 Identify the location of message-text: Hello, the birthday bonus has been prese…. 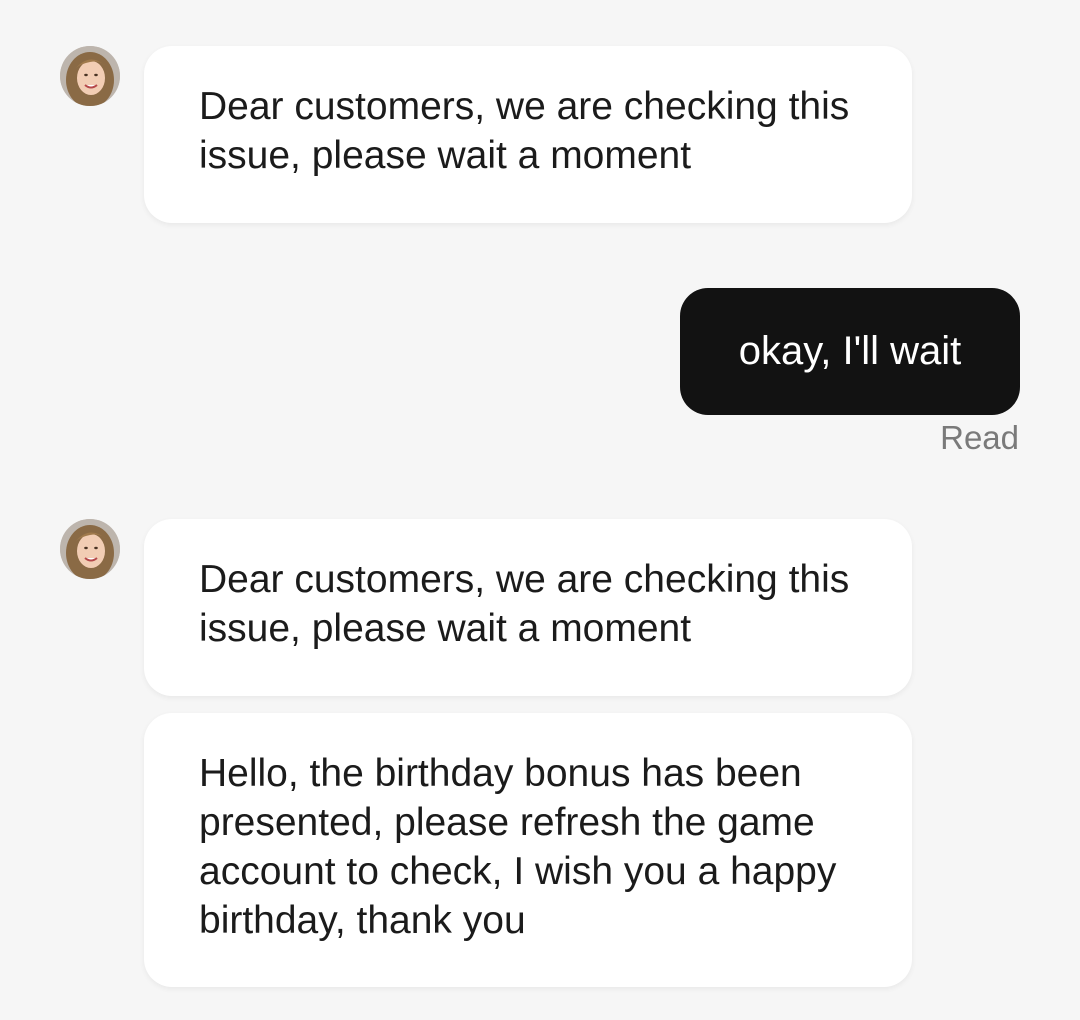
(518, 847).